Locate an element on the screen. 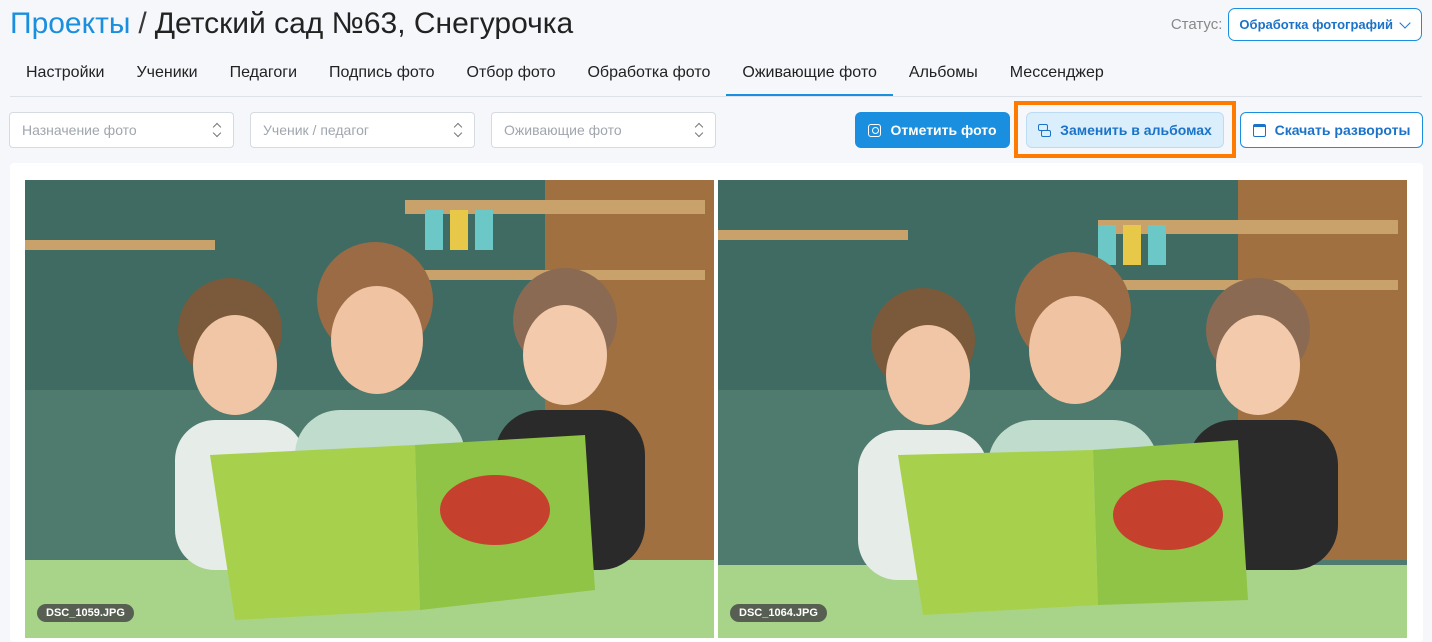  student-teacher-select: Ученик / педагог is located at coordinates (362, 130).